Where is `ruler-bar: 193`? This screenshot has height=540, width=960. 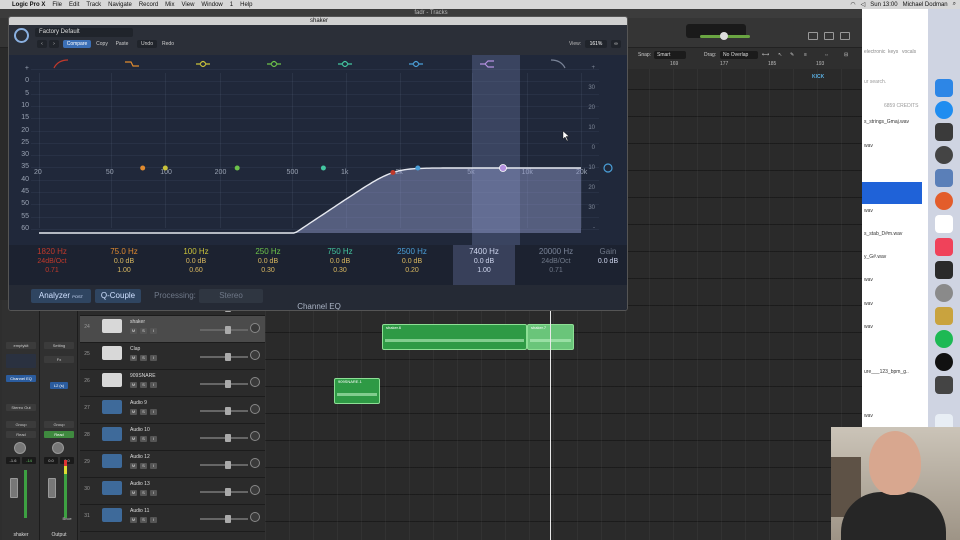 ruler-bar: 193 is located at coordinates (820, 64).